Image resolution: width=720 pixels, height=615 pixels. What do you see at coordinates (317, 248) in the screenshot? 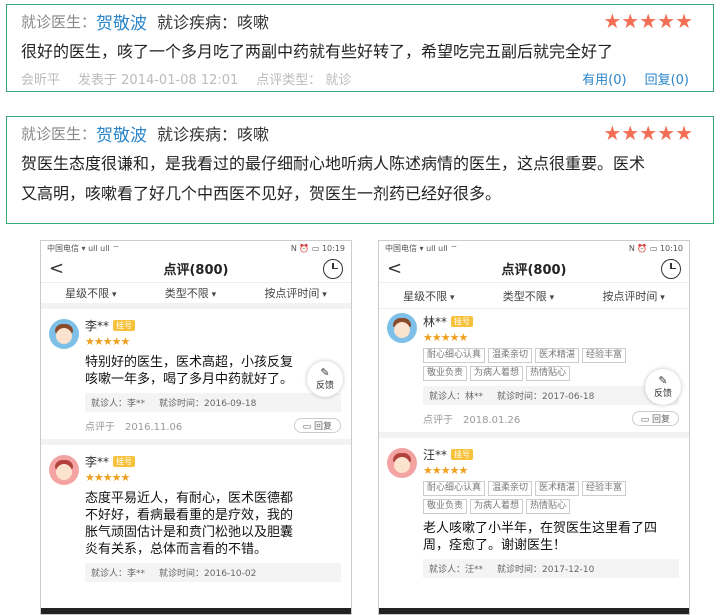
I see `status-time: N ⏰ ▭ 10:19` at bounding box center [317, 248].